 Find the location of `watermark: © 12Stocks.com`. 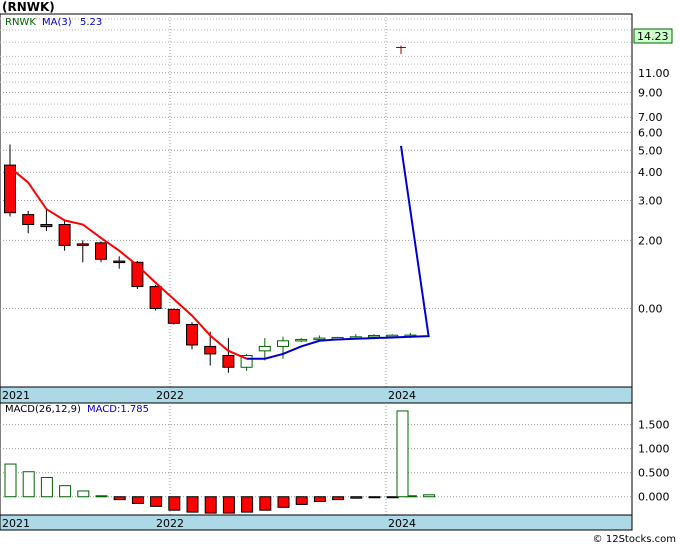

watermark: © 12Stocks.com is located at coordinates (634, 539).